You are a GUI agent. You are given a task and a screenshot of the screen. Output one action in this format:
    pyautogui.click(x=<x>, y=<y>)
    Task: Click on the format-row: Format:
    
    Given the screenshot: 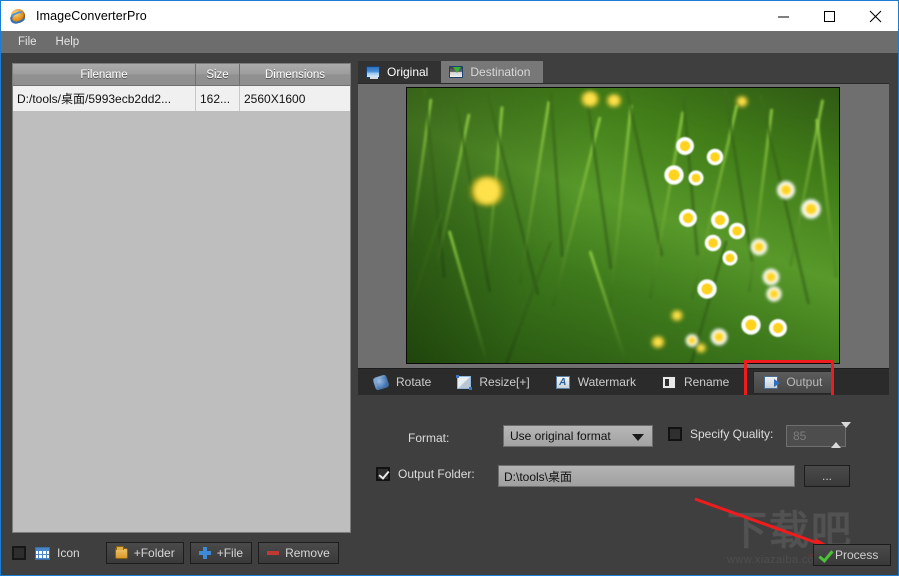 What is the action you would take?
    pyautogui.click(x=428, y=438)
    